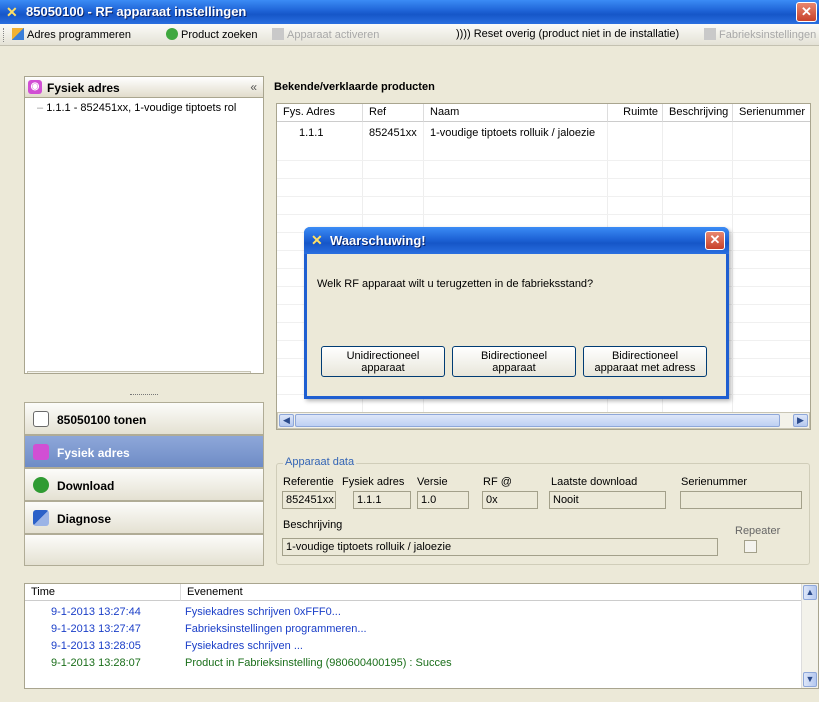 The width and height of the screenshot is (819, 702). I want to click on cell-fys-adres: 1.1.1, so click(311, 133).